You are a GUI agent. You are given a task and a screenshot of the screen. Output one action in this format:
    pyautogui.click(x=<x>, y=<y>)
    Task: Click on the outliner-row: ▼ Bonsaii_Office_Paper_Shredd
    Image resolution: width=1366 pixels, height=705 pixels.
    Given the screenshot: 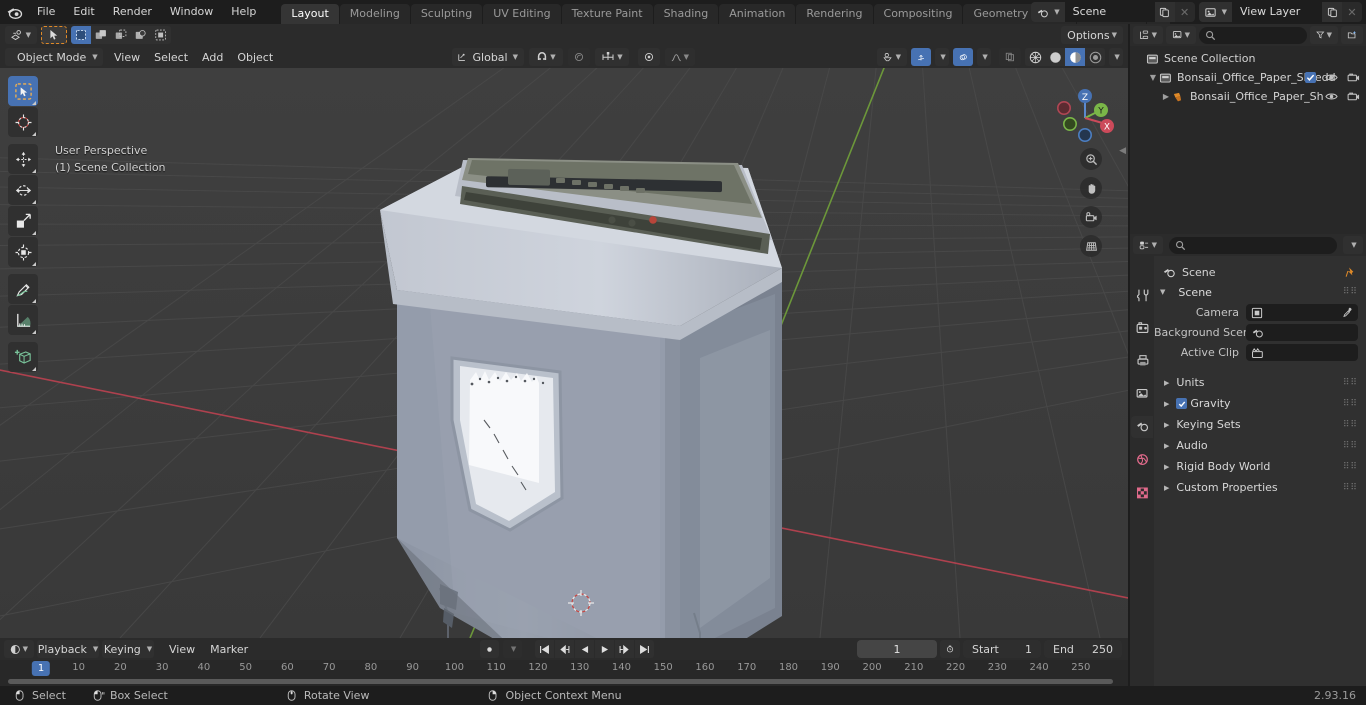 What is the action you would take?
    pyautogui.click(x=1248, y=77)
    